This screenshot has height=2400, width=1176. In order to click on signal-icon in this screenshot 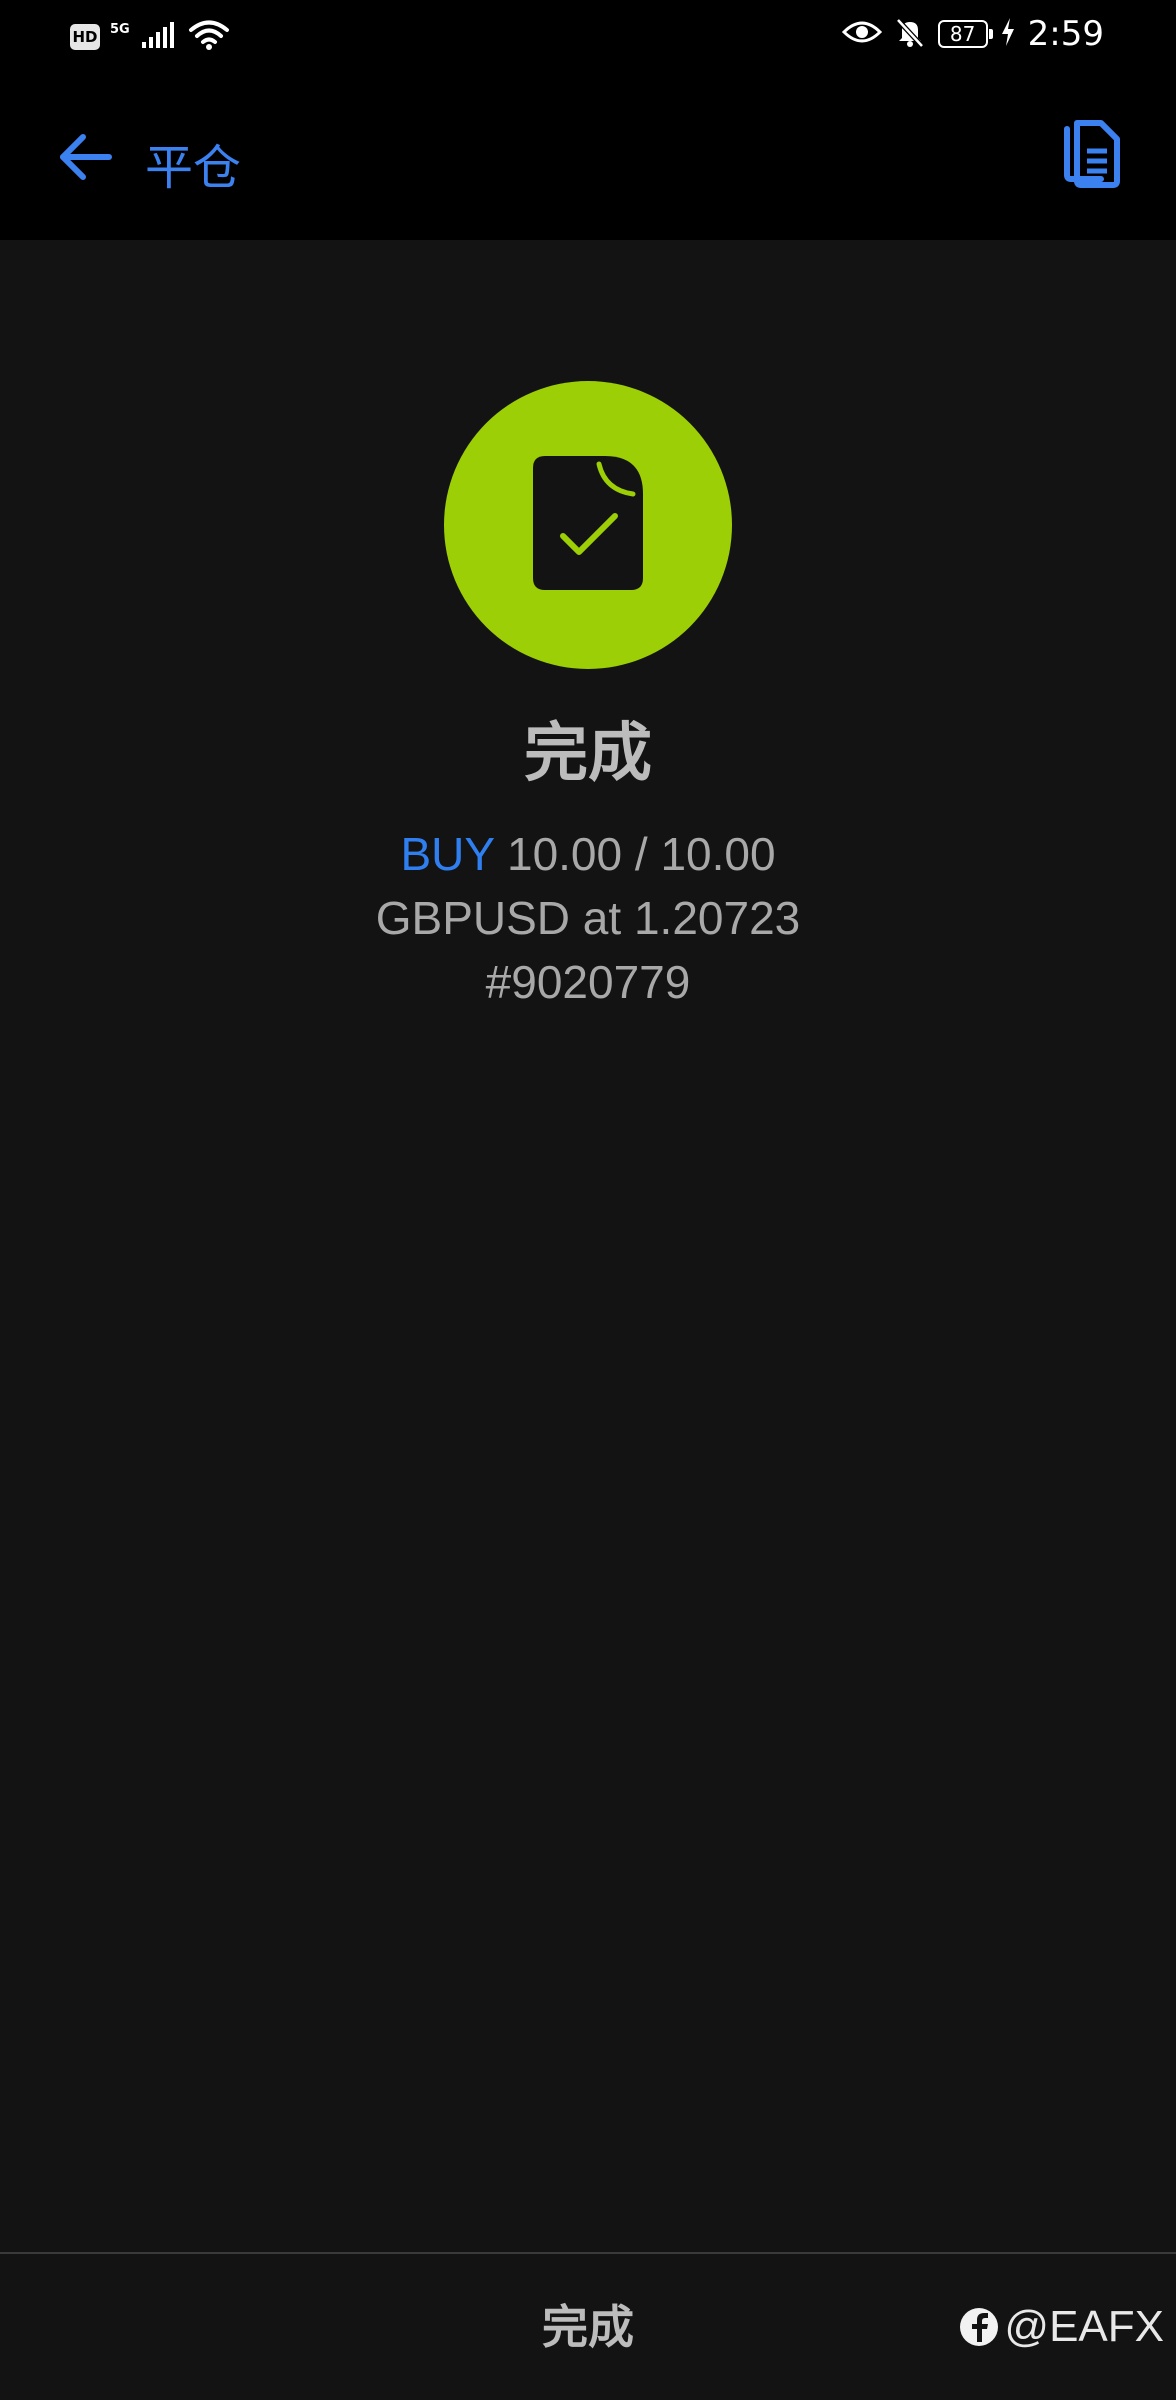, I will do `click(159, 37)`.